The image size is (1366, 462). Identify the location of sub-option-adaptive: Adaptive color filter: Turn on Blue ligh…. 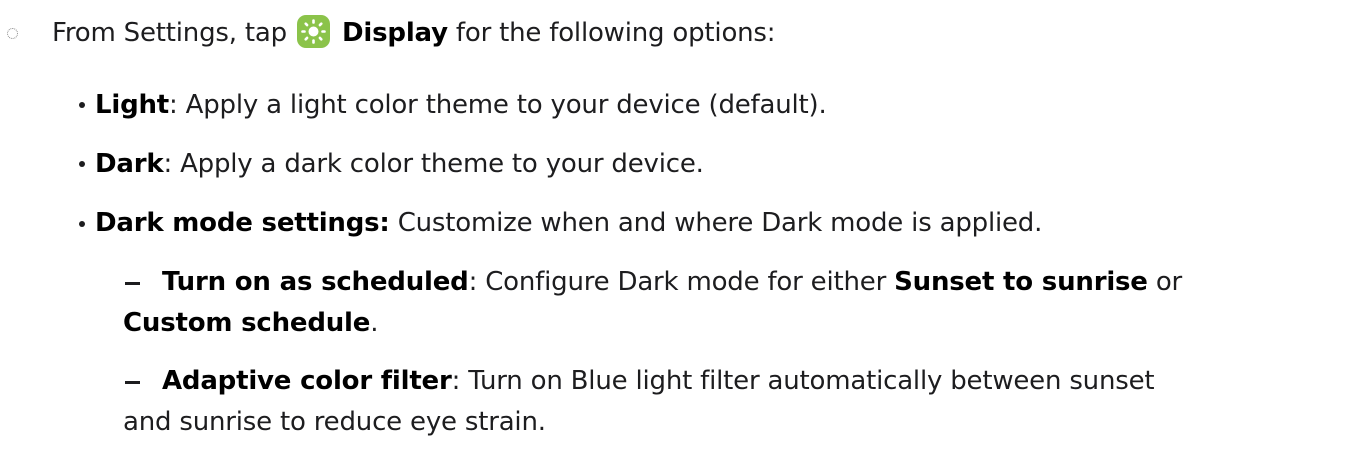
(658, 381).